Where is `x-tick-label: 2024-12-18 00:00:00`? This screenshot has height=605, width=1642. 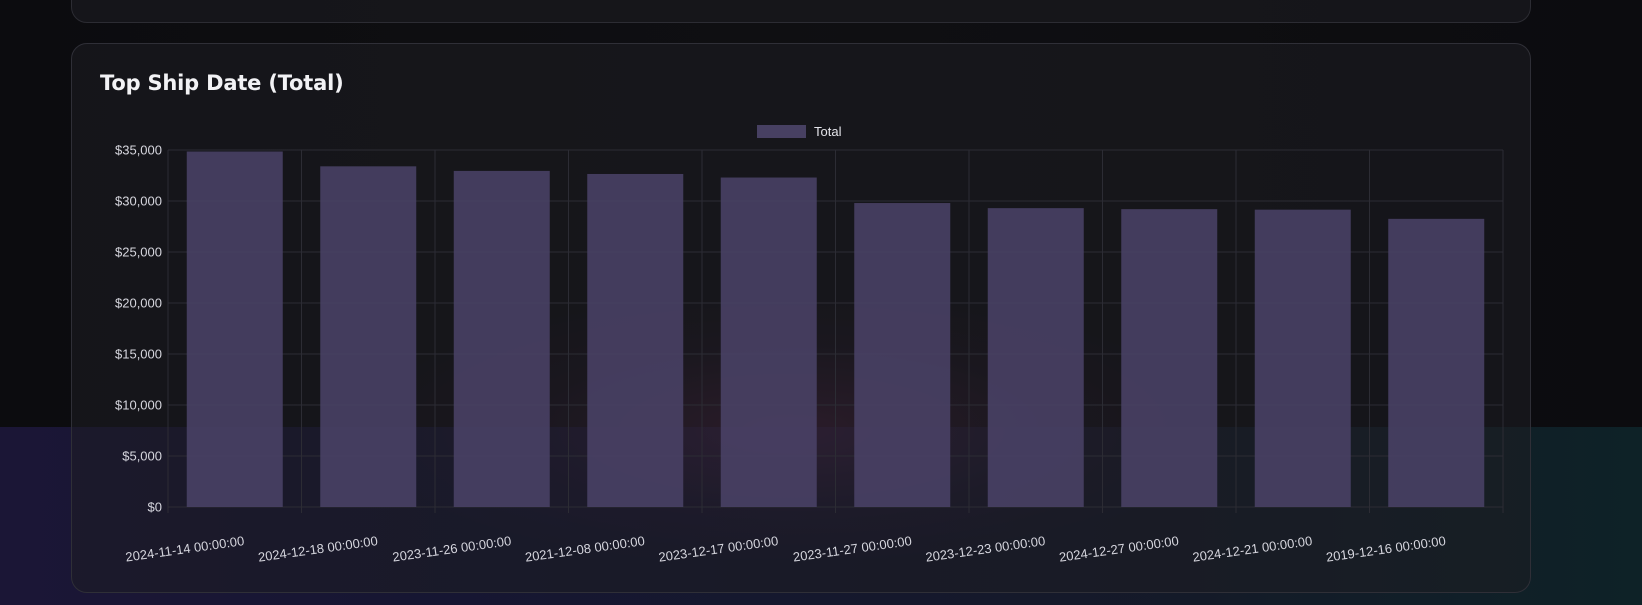 x-tick-label: 2024-12-18 00:00:00 is located at coordinates (318, 549).